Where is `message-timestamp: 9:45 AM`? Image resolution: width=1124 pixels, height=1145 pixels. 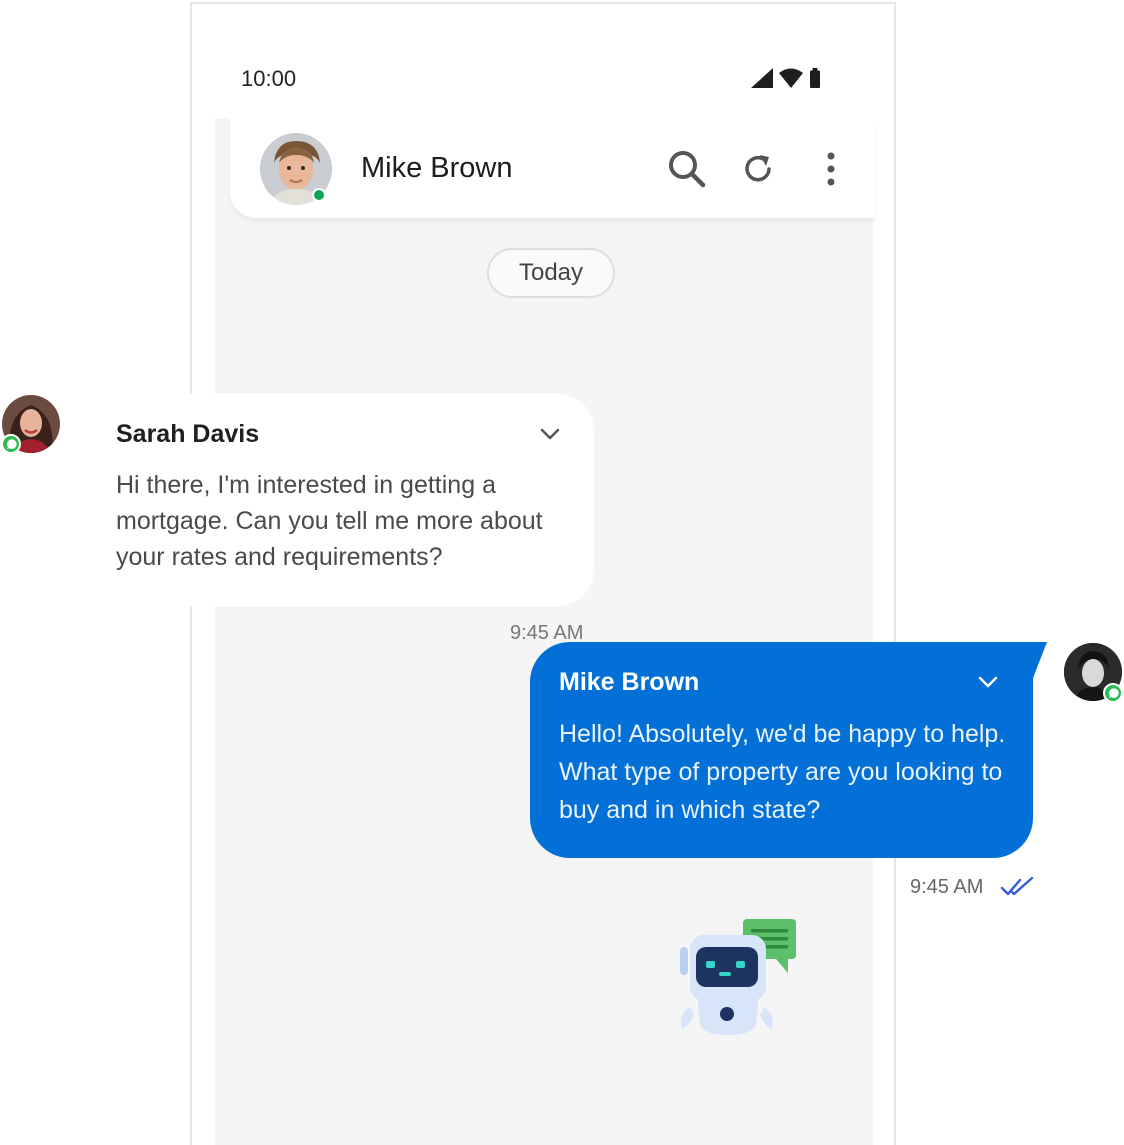 message-timestamp: 9:45 AM is located at coordinates (947, 887).